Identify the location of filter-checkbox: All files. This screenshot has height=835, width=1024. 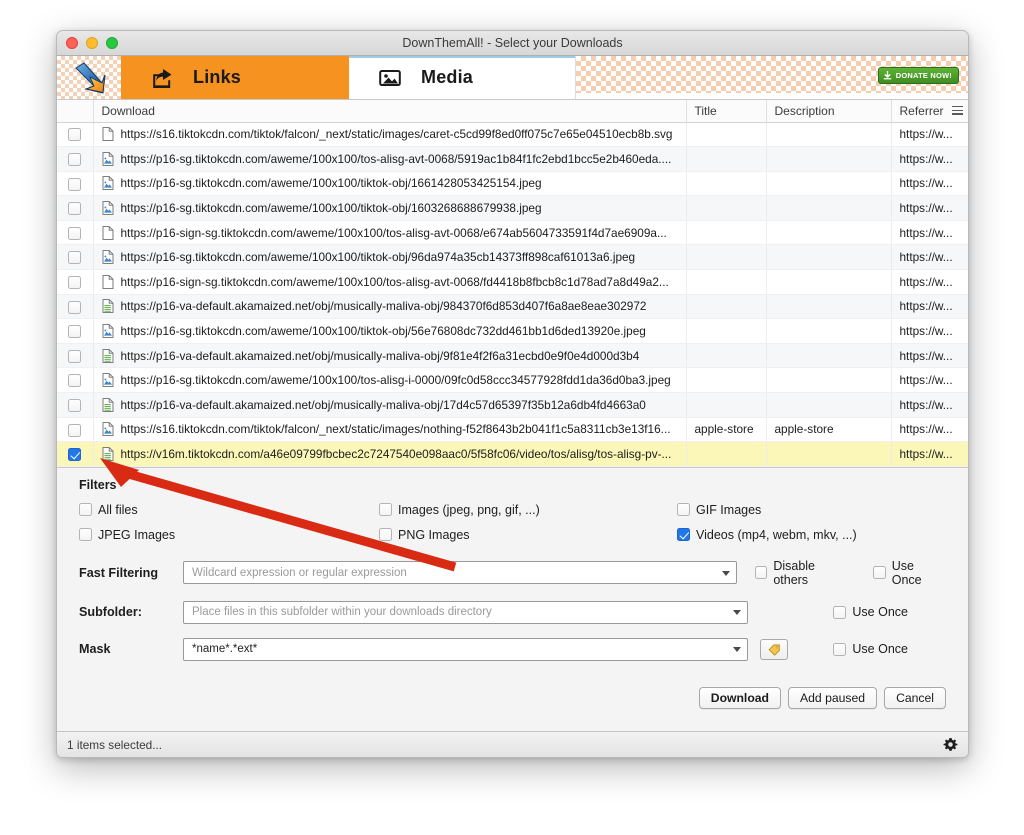
(229, 510).